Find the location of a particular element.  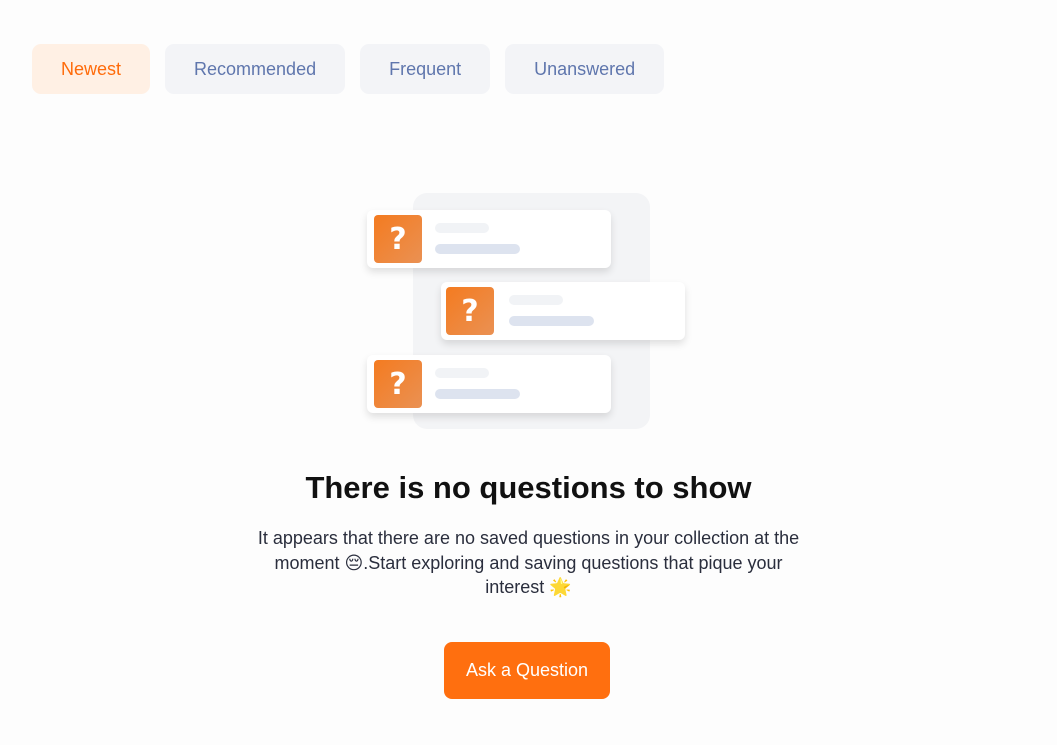

tab-recommended: Recommended is located at coordinates (255, 69).